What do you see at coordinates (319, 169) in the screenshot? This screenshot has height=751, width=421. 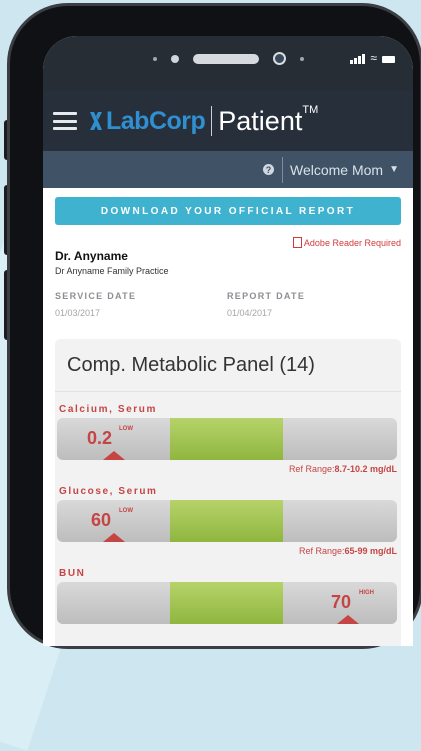 I see `welcome-text: Welcome` at bounding box center [319, 169].